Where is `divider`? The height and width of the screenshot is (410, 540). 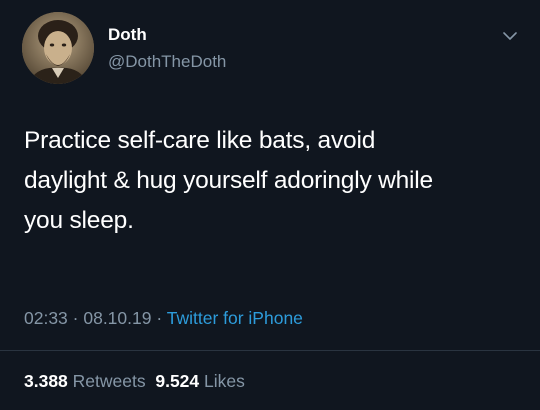
divider is located at coordinates (270, 350).